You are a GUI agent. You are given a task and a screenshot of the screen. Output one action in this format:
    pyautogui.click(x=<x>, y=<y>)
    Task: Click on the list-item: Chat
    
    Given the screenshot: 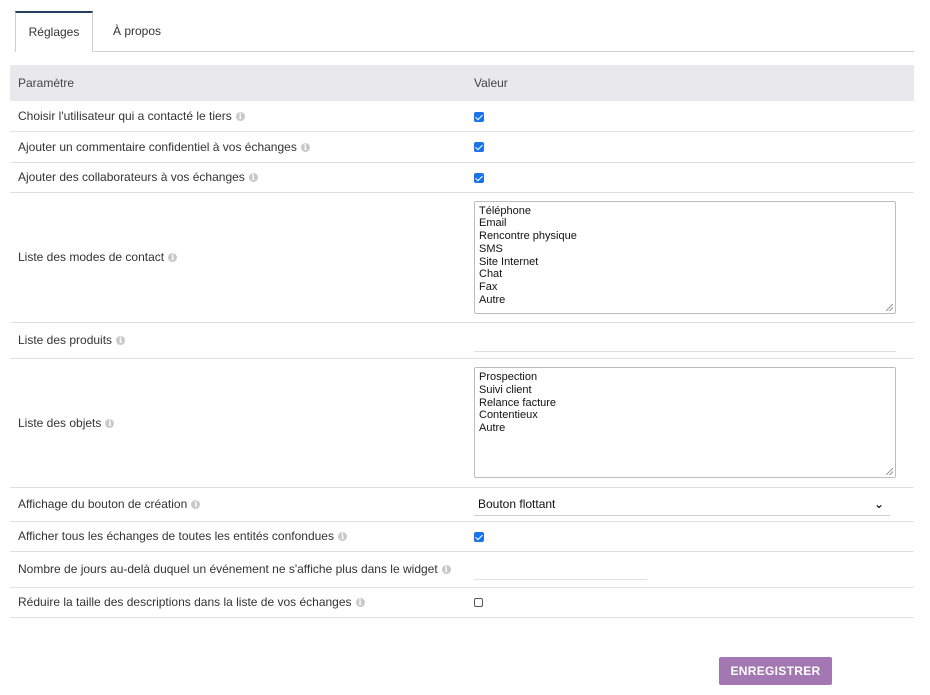 What is the action you would take?
    pyautogui.click(x=685, y=274)
    